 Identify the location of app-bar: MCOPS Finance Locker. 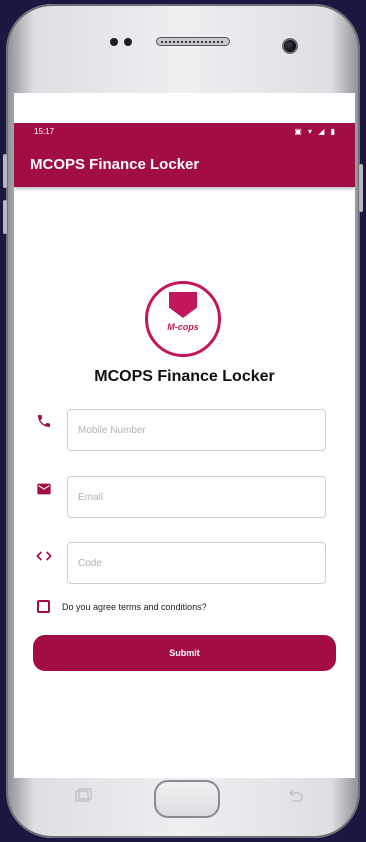
(184, 164).